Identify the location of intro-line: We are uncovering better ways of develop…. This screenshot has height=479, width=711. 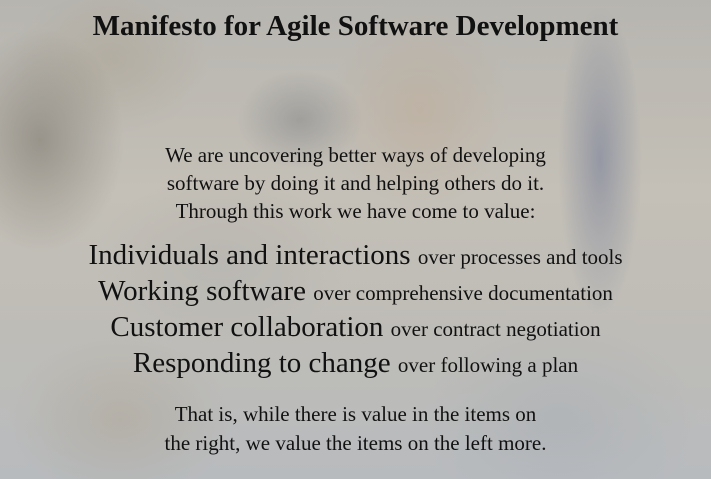
(355, 155).